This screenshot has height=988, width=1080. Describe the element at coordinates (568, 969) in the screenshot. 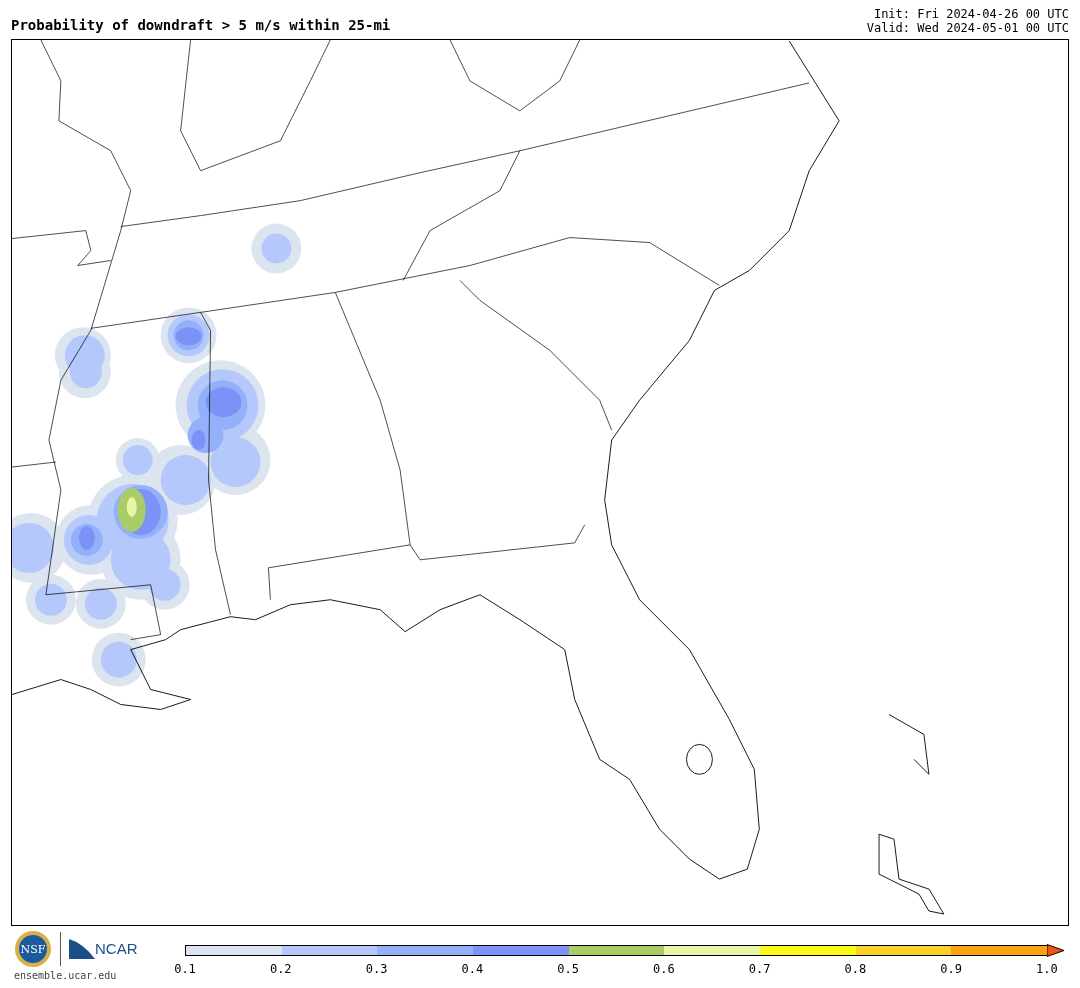

I see `colorbar-tick-label: 0.5` at that location.